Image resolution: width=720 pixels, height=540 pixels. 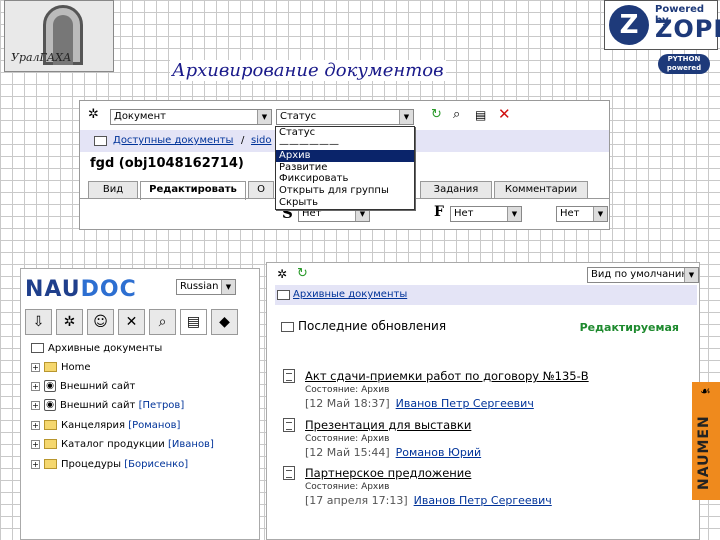 I want to click on document-author-link: Романов Юрий, so click(x=438, y=452).